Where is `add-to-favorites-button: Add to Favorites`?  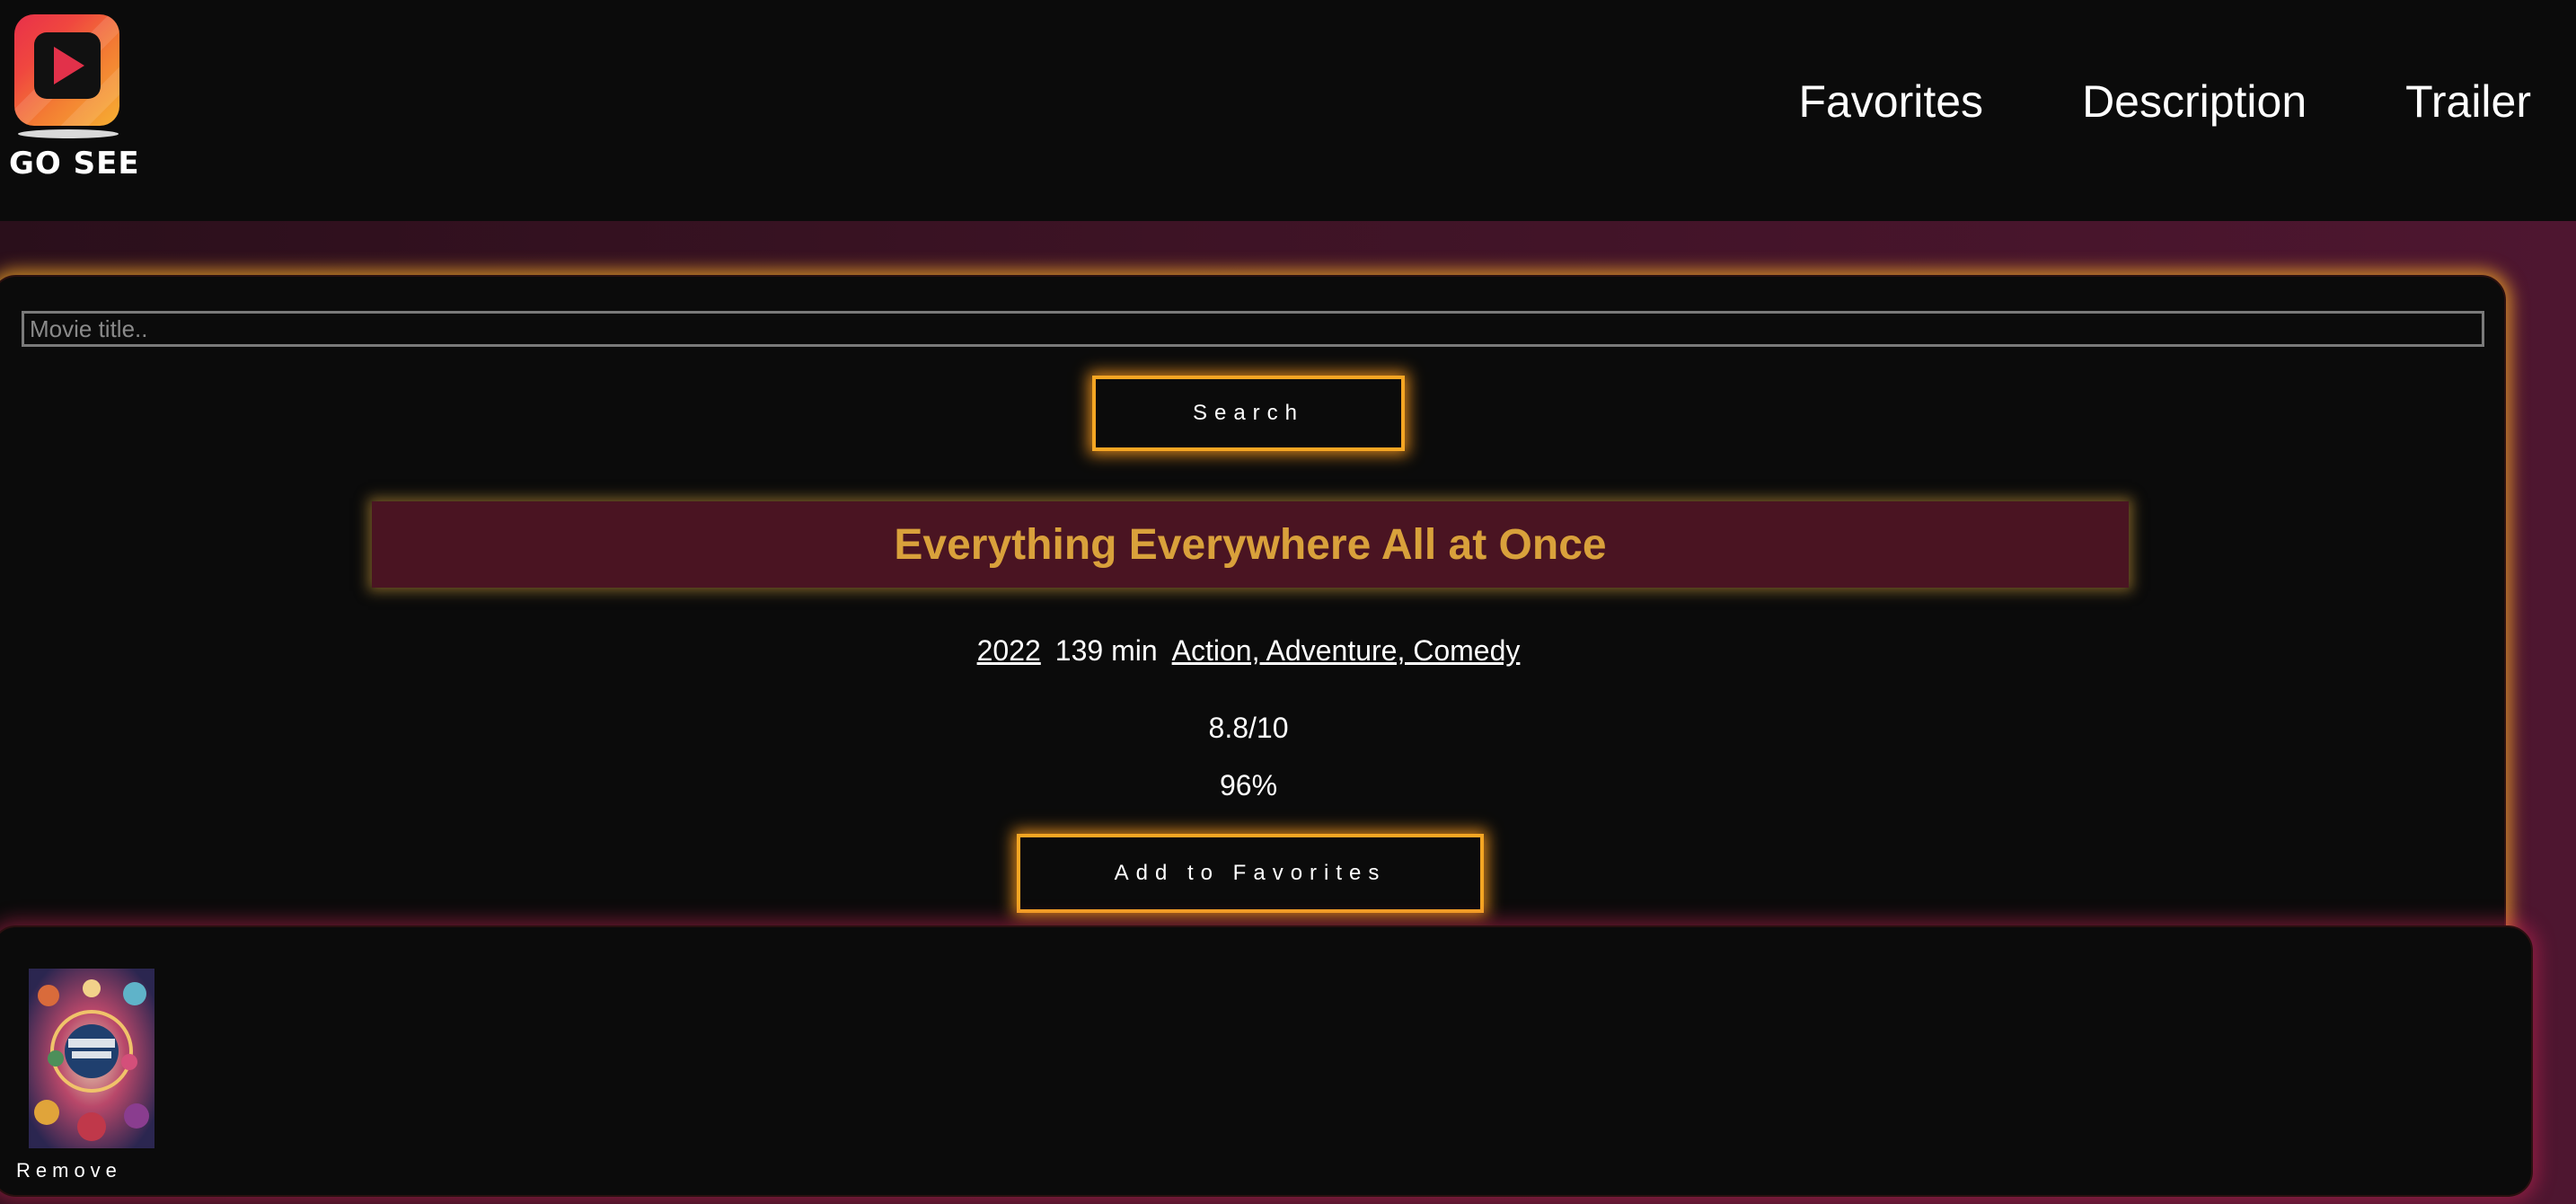
add-to-favorites-button: Add to Favorites is located at coordinates (1250, 873).